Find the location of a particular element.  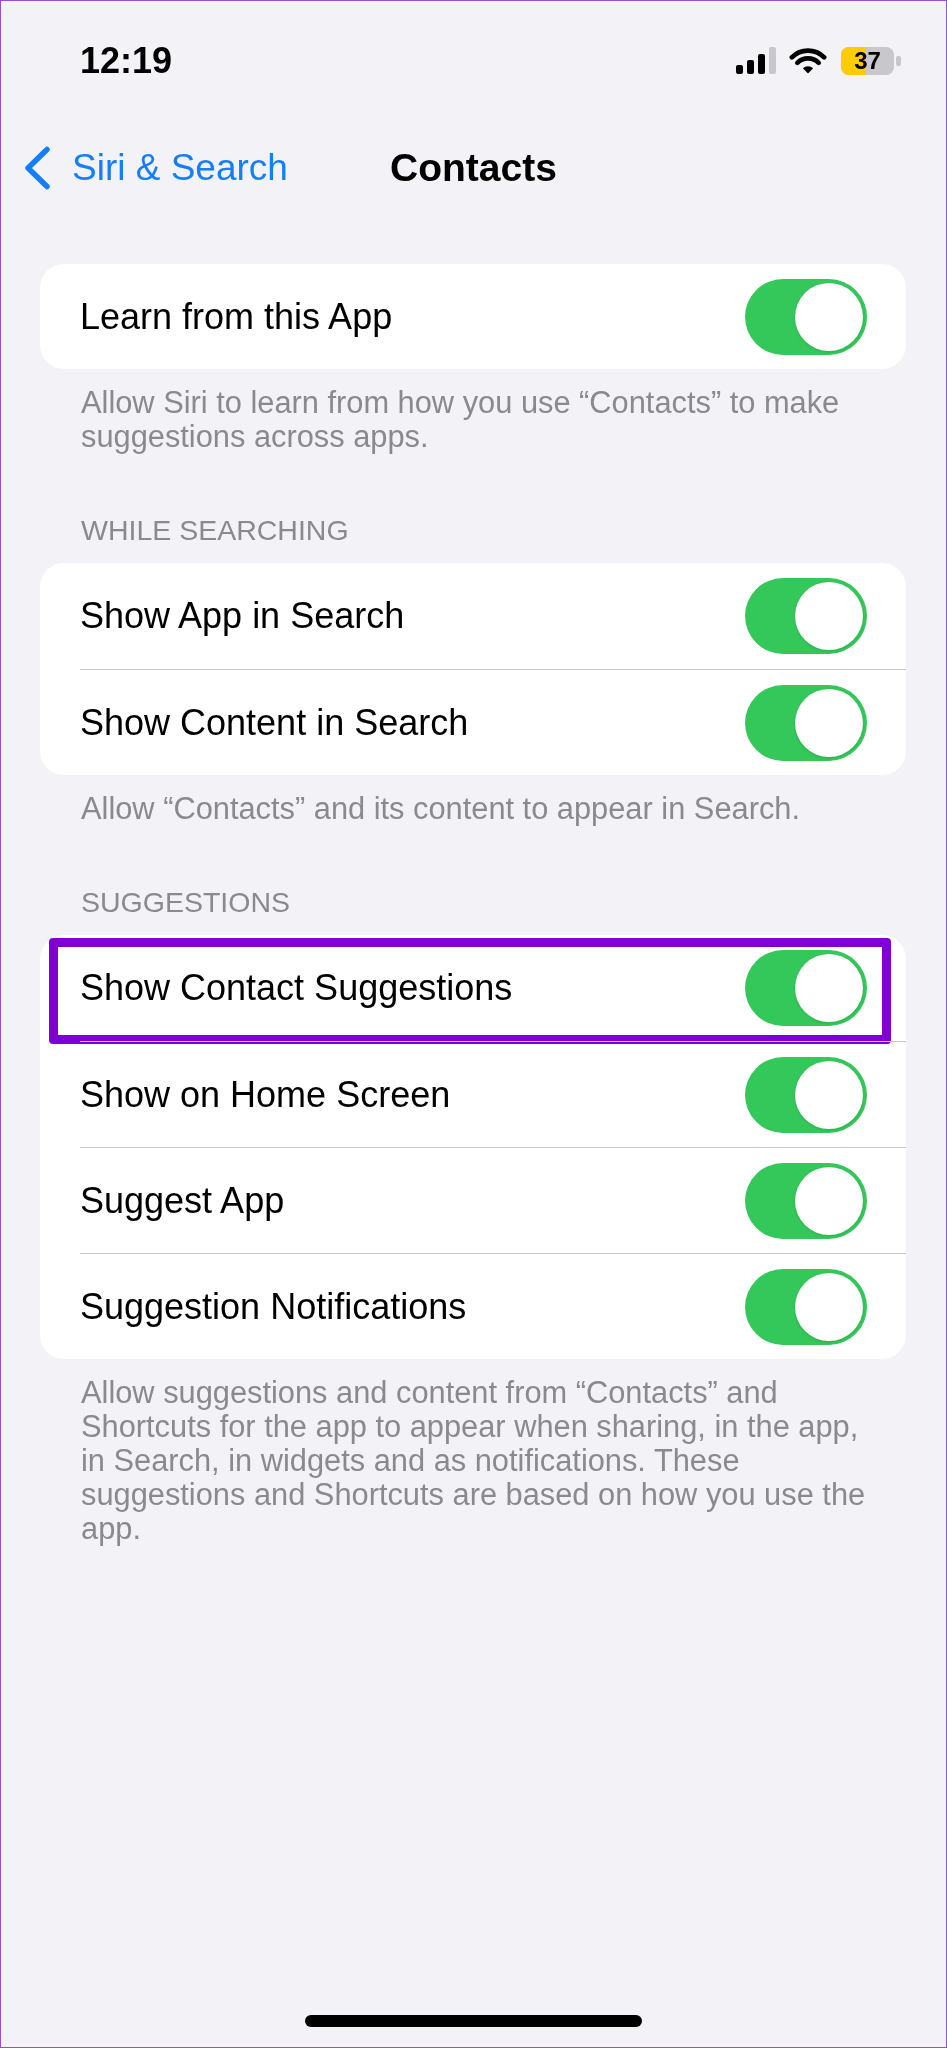

page-title: Contacts is located at coordinates (473, 168).